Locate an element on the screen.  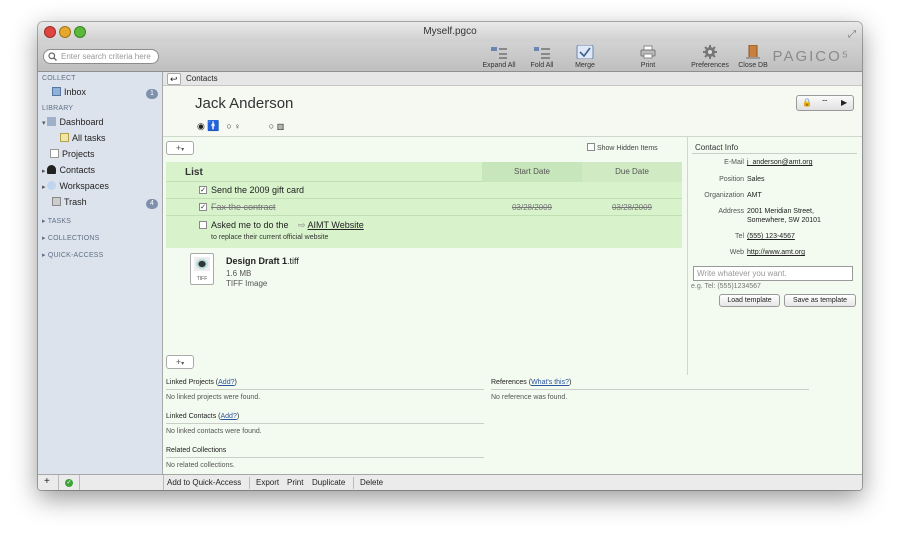
minimize-window-button is located at coordinates (65, 32).